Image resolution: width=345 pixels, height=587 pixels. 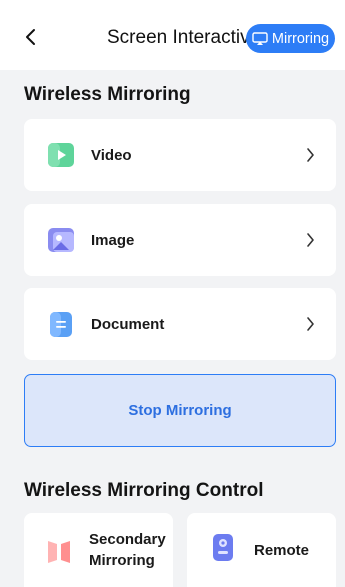 What do you see at coordinates (128, 324) in the screenshot?
I see `document-label: Document` at bounding box center [128, 324].